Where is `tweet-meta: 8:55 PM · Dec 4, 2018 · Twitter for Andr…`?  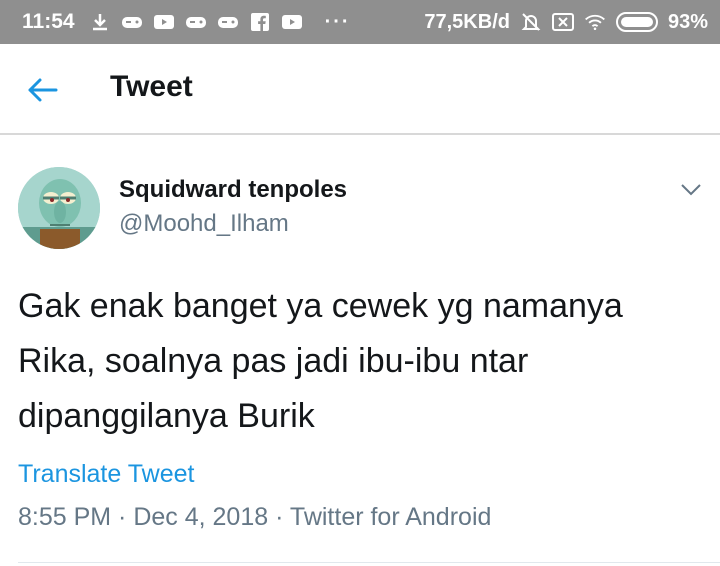 tweet-meta: 8:55 PM · Dec 4, 2018 · Twitter for Andr… is located at coordinates (254, 517).